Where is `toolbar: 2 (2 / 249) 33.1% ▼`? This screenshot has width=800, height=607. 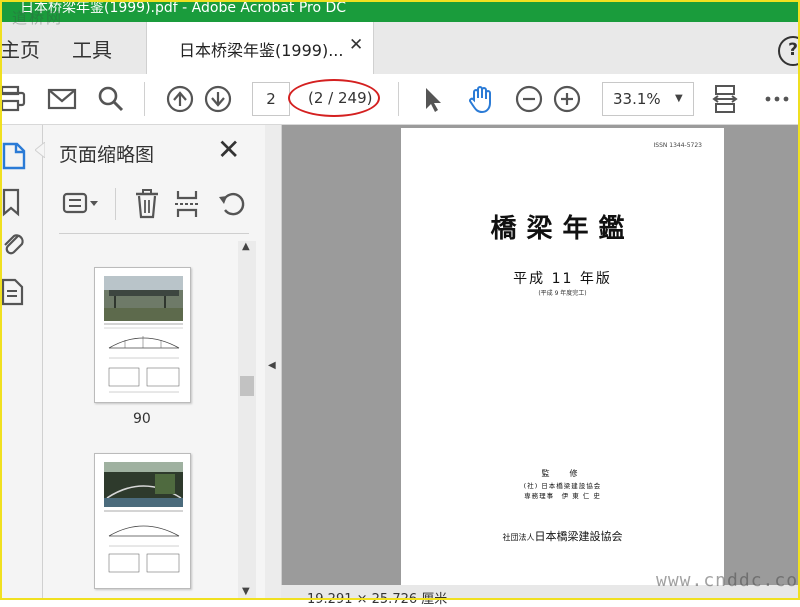
toolbar: 2 (2 / 249) 33.1% ▼ is located at coordinates (400, 99).